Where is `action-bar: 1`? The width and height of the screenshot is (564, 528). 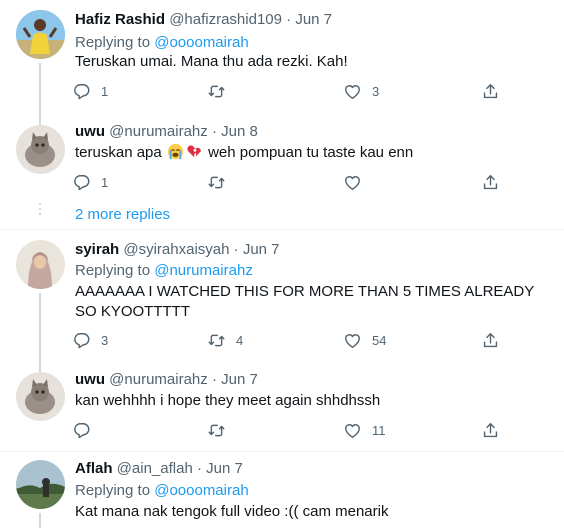
action-bar: 1 is located at coordinates (287, 182).